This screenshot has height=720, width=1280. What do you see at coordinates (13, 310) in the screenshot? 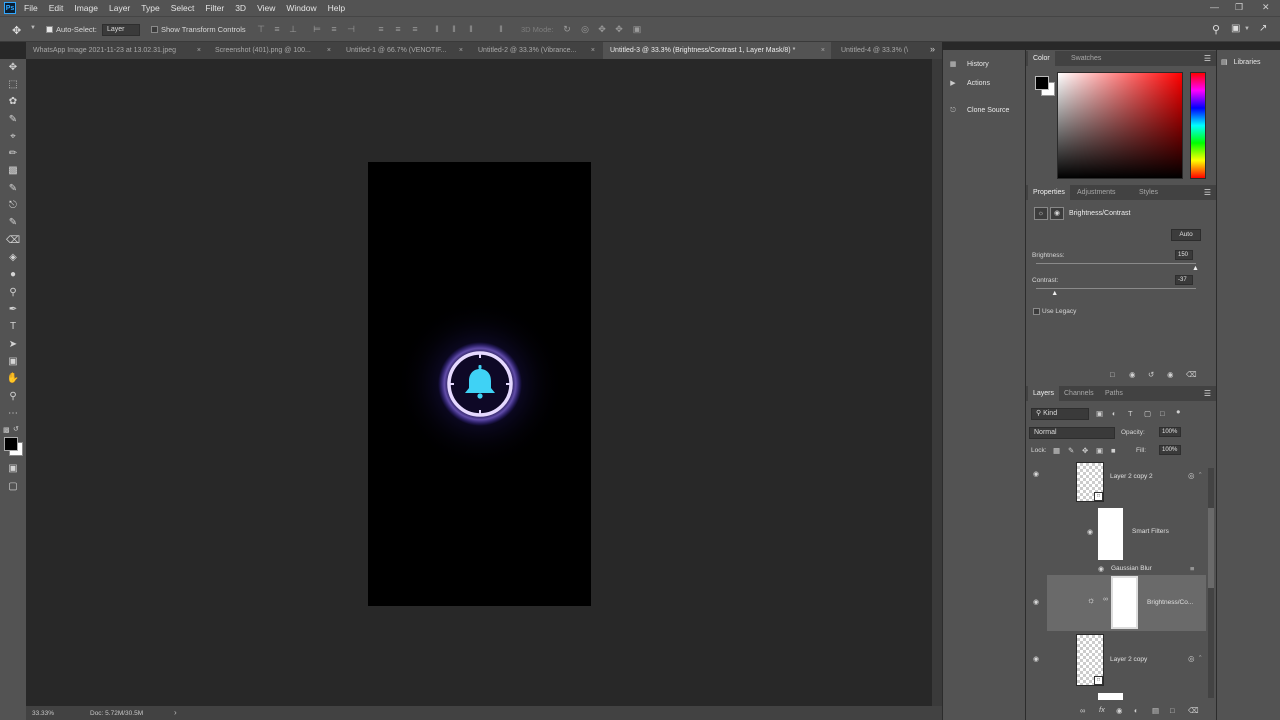
I see `pen-tool-icon: ✒` at bounding box center [13, 310].